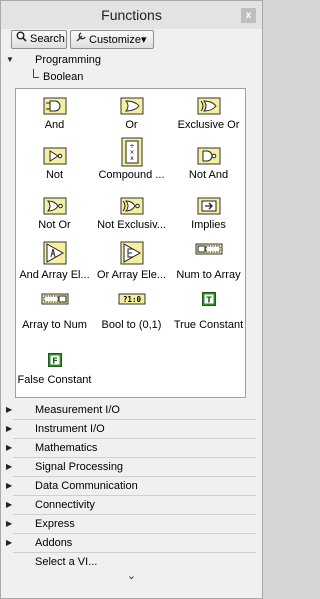  What do you see at coordinates (131, 467) in the screenshot?
I see `category-signal-processing: ▶ Signal Processing` at bounding box center [131, 467].